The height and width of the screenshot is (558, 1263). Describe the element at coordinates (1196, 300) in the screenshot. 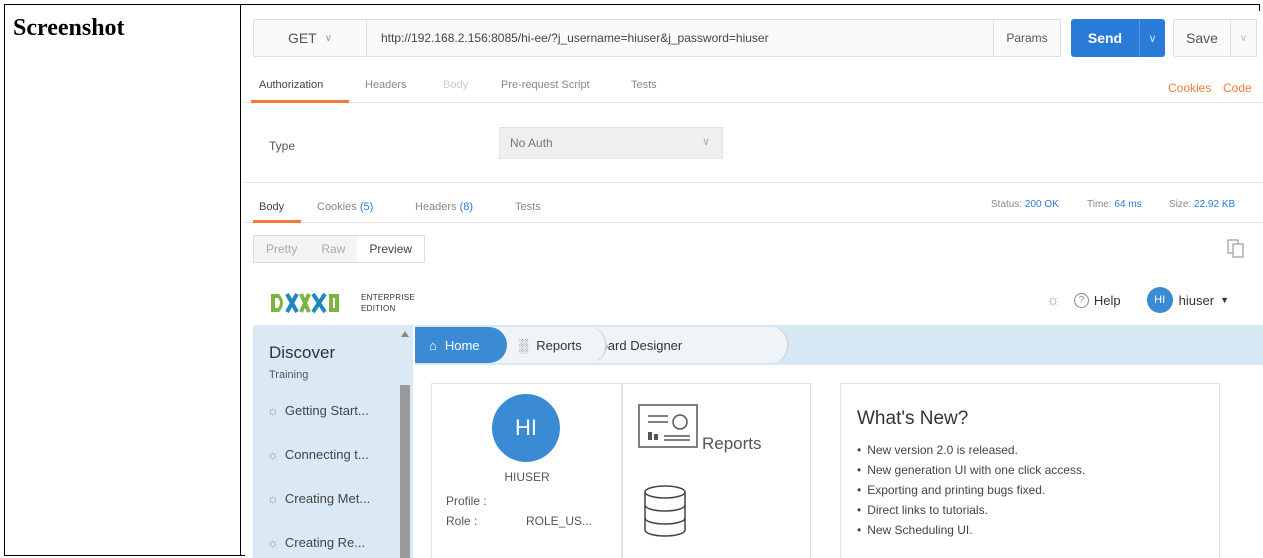

I see `user-menu-label: hiuser` at that location.